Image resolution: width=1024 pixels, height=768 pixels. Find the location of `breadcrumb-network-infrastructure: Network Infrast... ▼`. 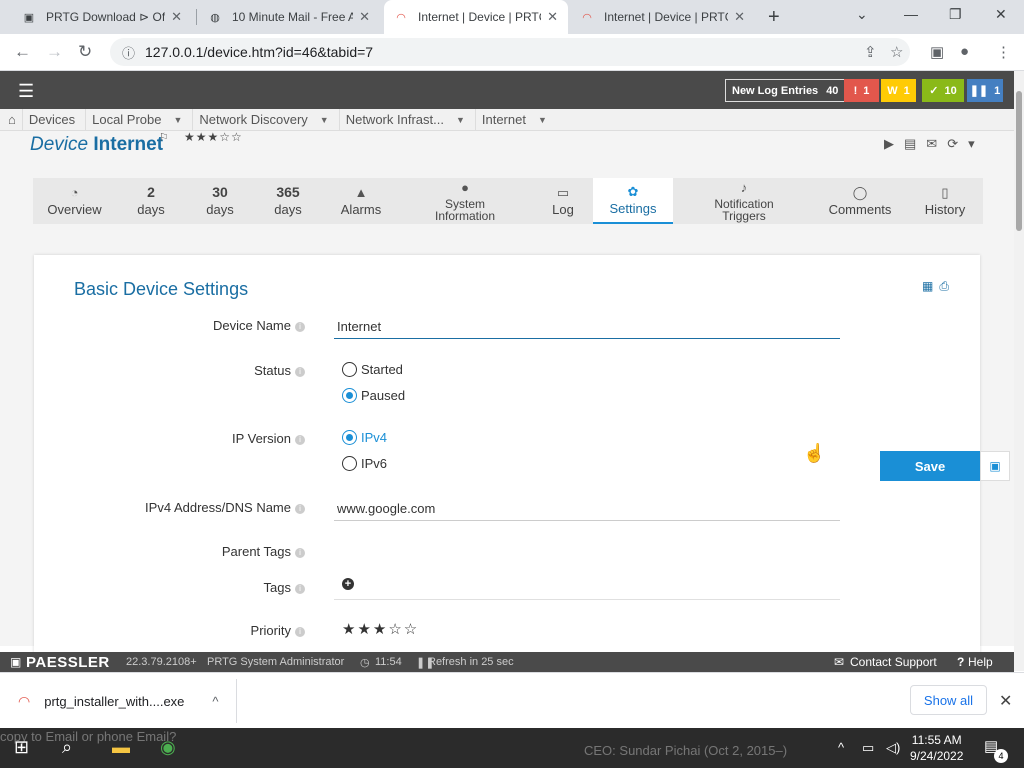

breadcrumb-network-infrastructure: Network Infrast... ▼ is located at coordinates (408, 119).